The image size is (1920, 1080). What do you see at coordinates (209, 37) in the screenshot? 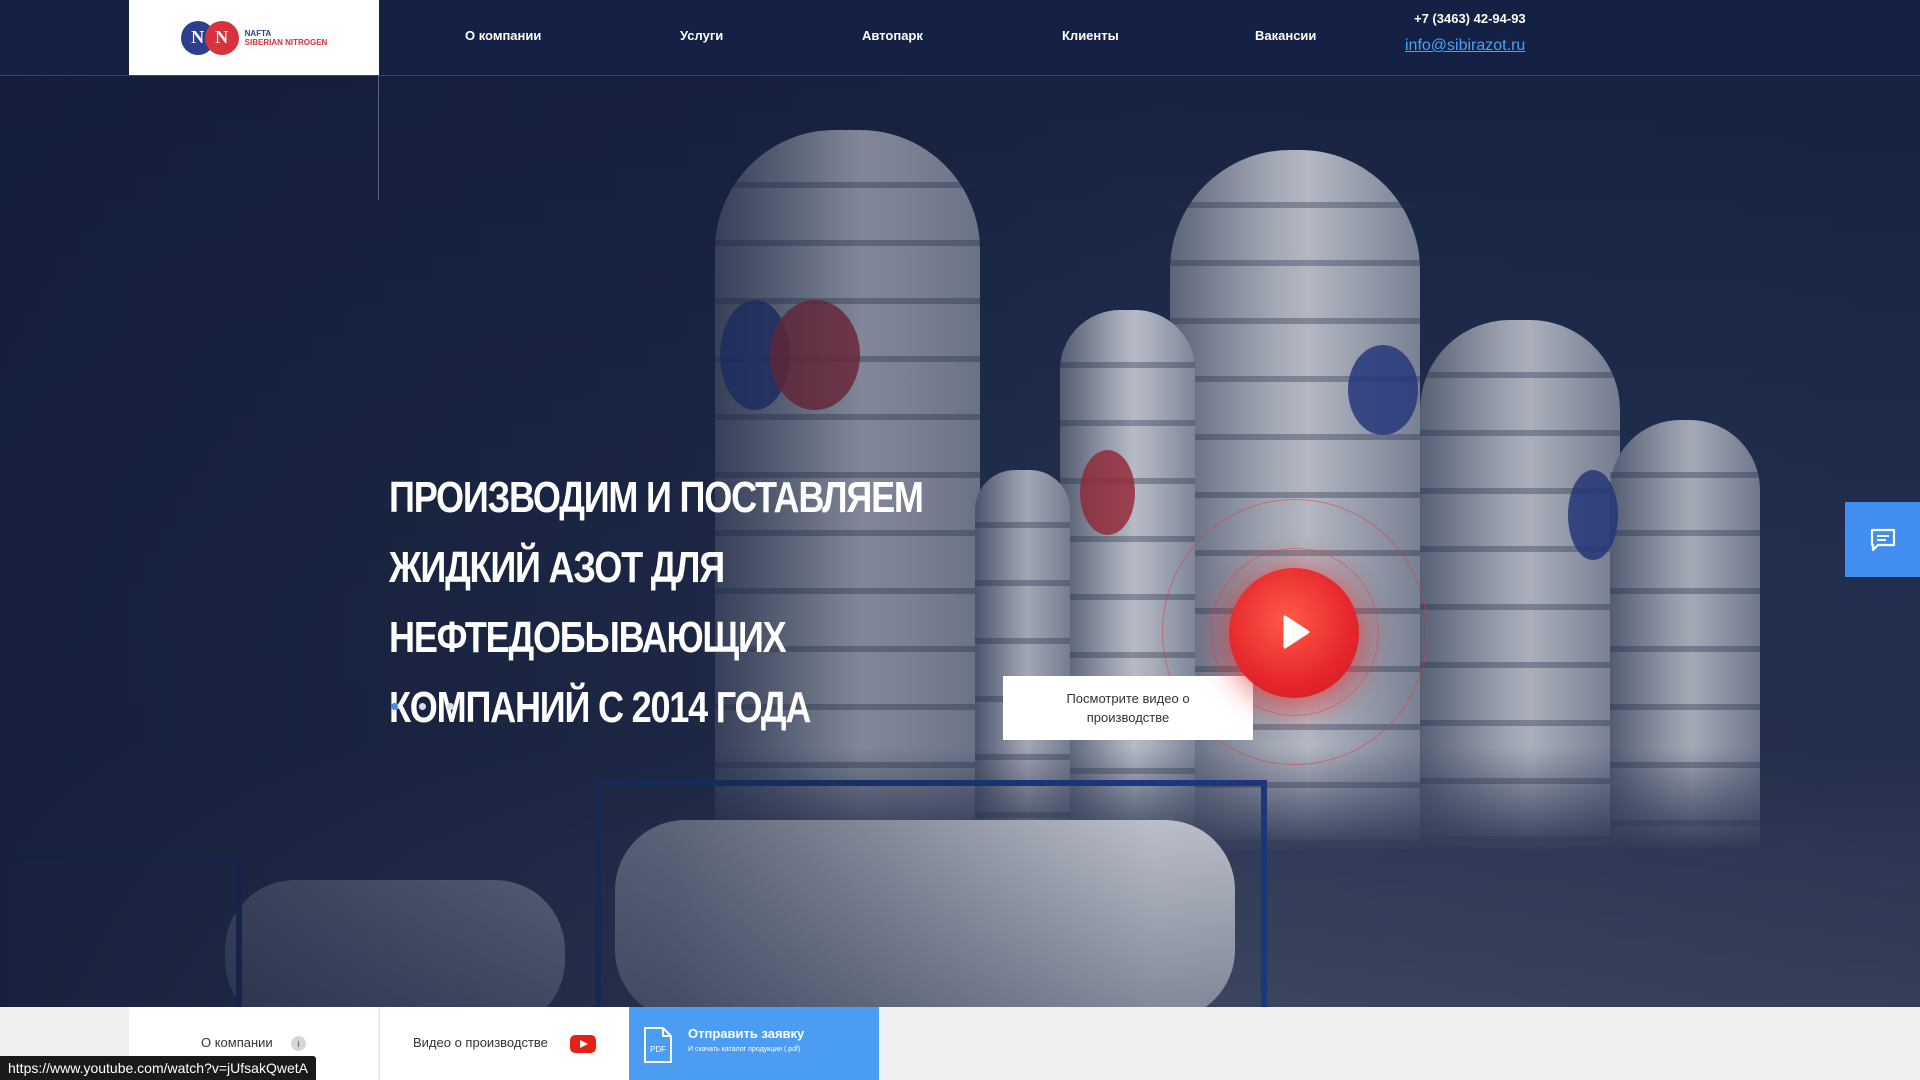
I see `logo-mark: N N` at bounding box center [209, 37].